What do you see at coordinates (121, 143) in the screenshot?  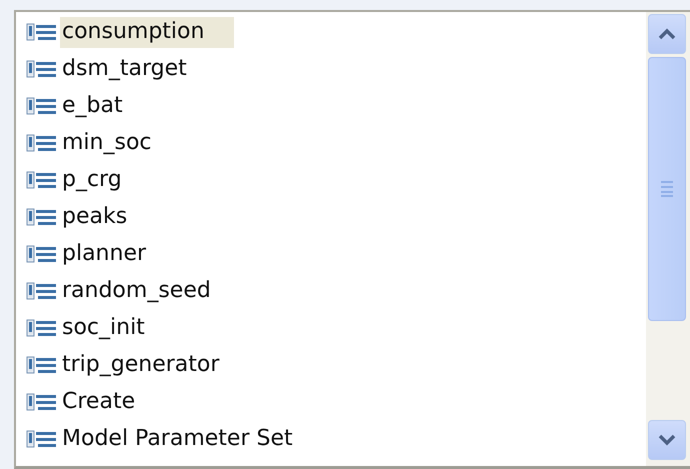 I see `list-item: min_soc` at bounding box center [121, 143].